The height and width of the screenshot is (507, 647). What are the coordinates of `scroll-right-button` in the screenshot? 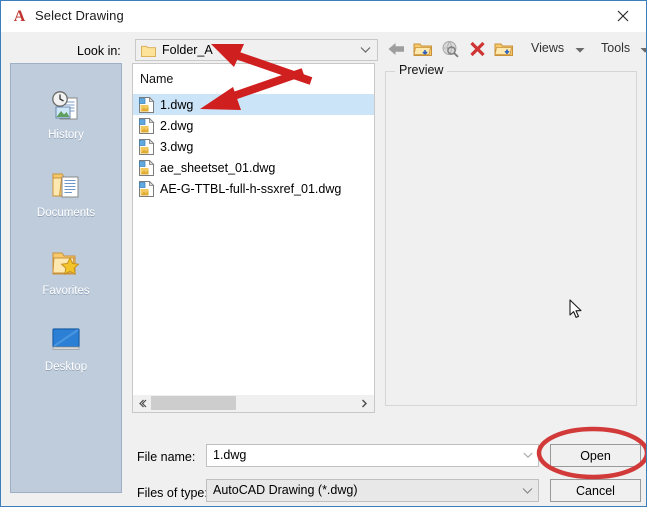 It's located at (364, 403).